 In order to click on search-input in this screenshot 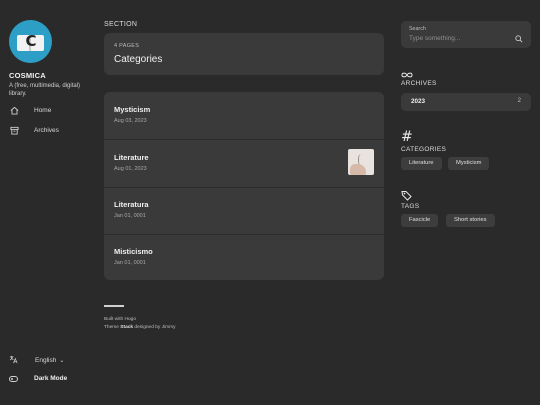, I will do `click(459, 38)`.